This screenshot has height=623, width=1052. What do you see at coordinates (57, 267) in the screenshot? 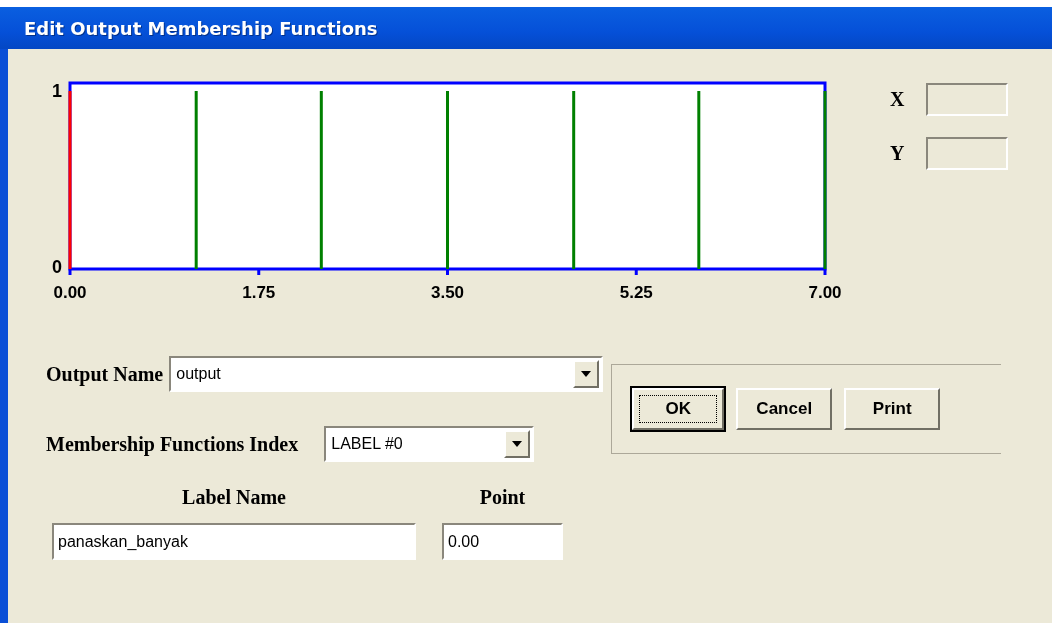
I see `y-tick-label: 0` at bounding box center [57, 267].